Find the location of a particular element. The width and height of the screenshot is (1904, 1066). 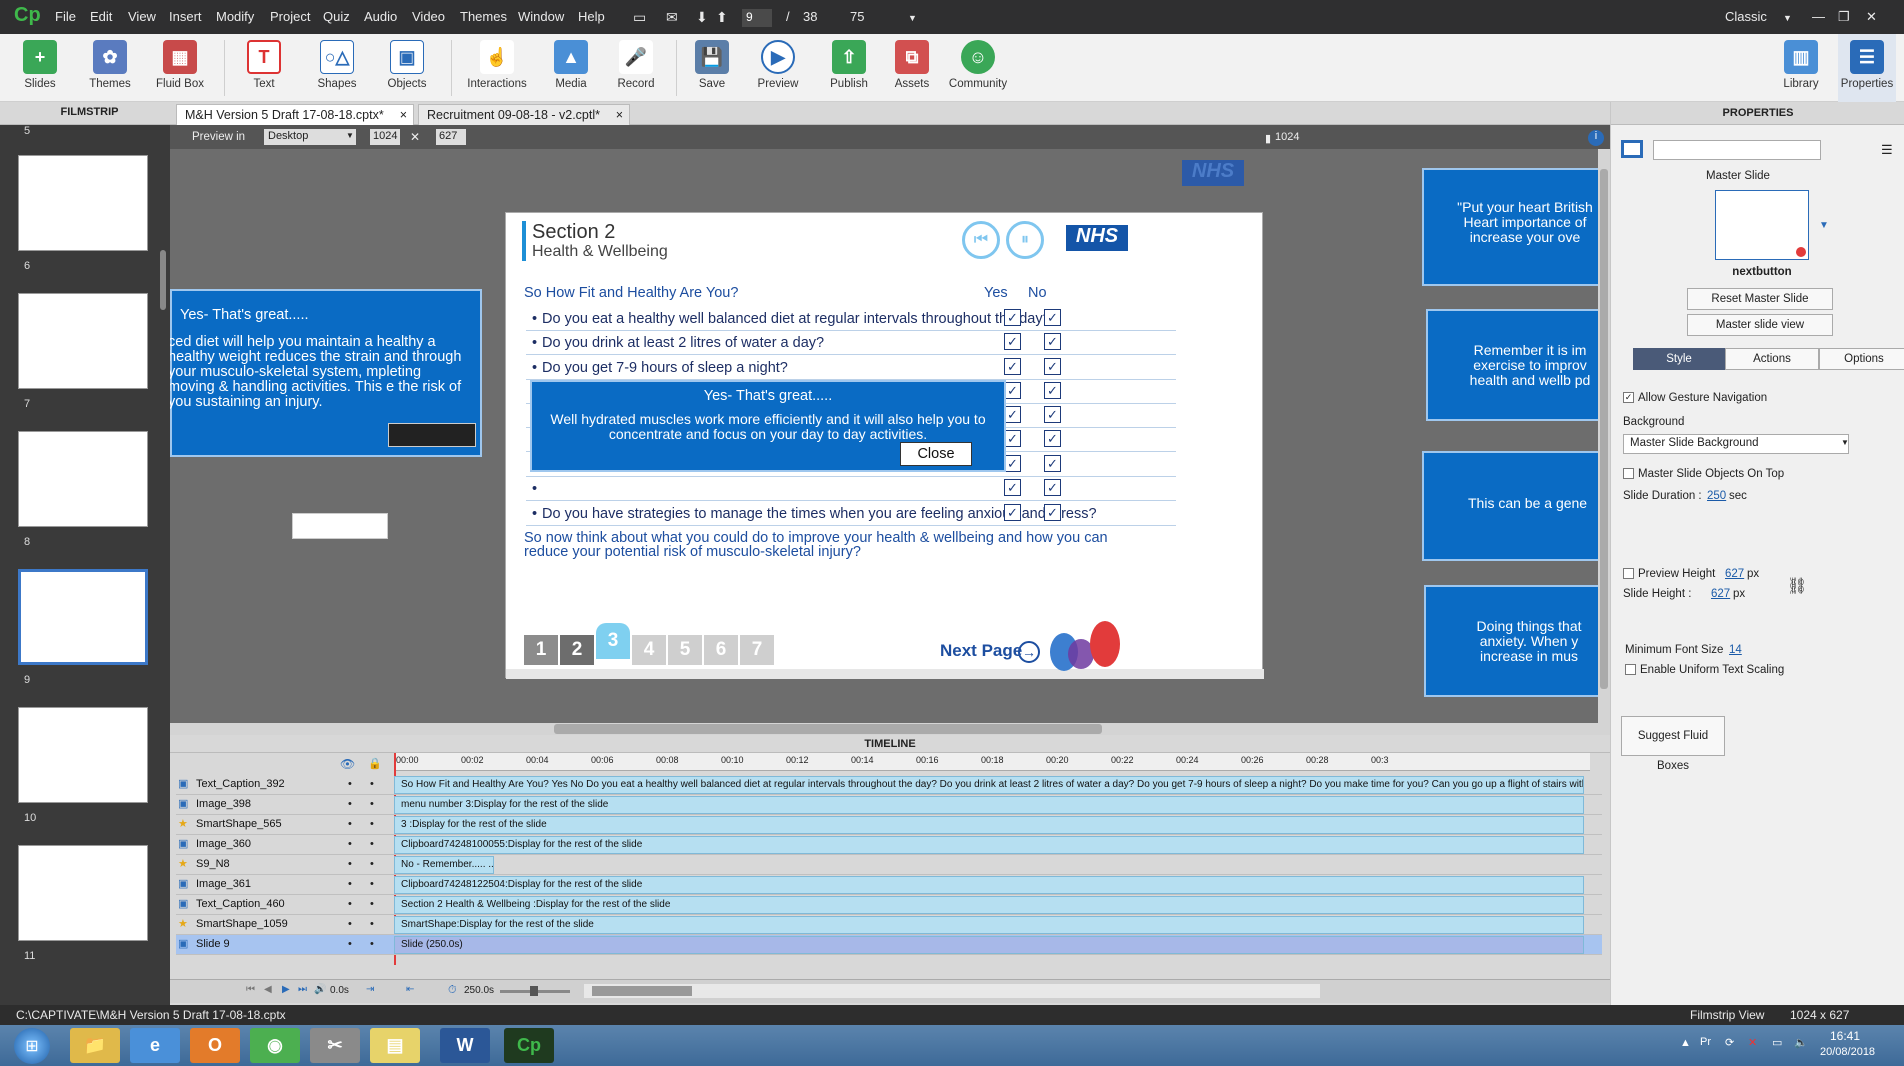

ruler-marker-icon: ▮ is located at coordinates (1268, 138).